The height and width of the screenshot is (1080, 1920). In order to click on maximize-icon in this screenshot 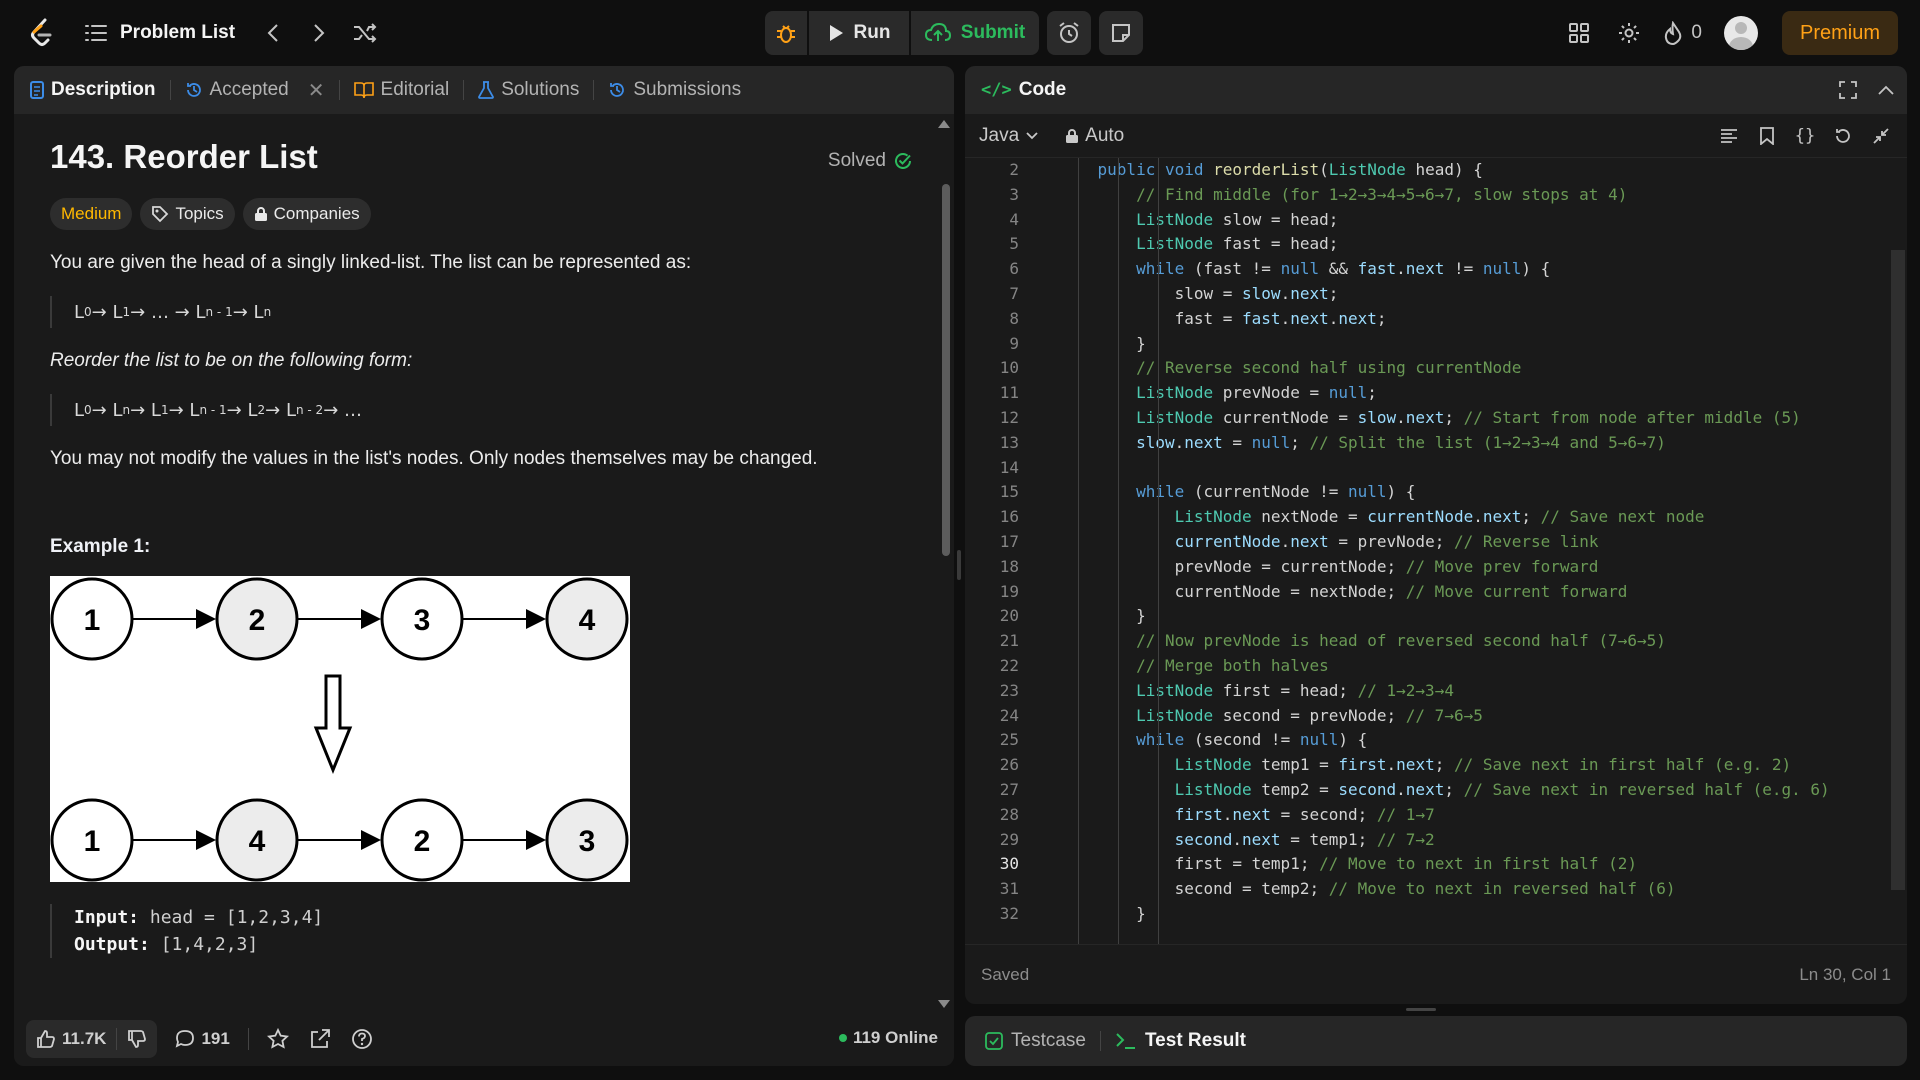, I will do `click(1848, 92)`.